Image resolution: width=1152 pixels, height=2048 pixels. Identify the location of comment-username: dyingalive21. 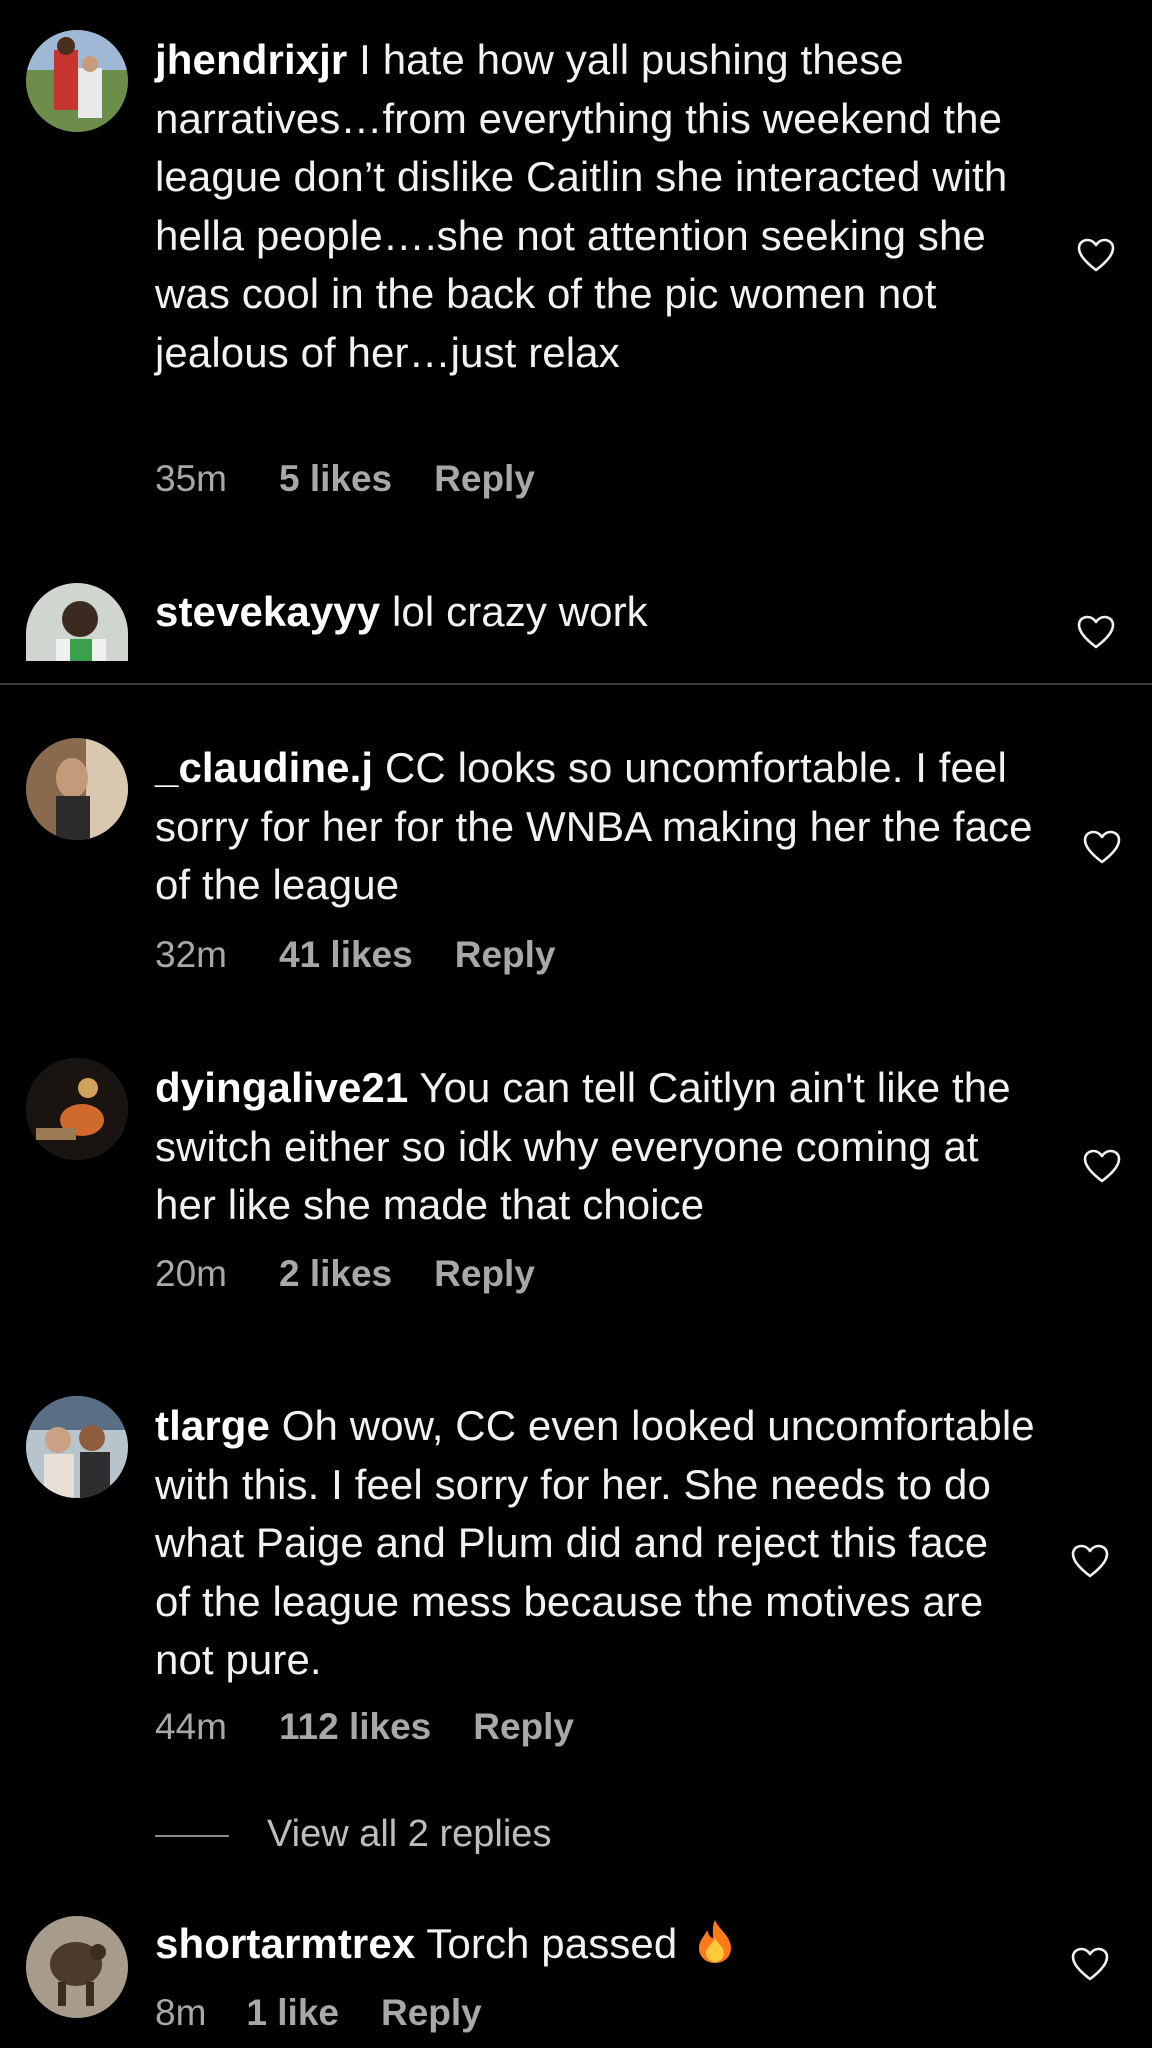
(281, 1087).